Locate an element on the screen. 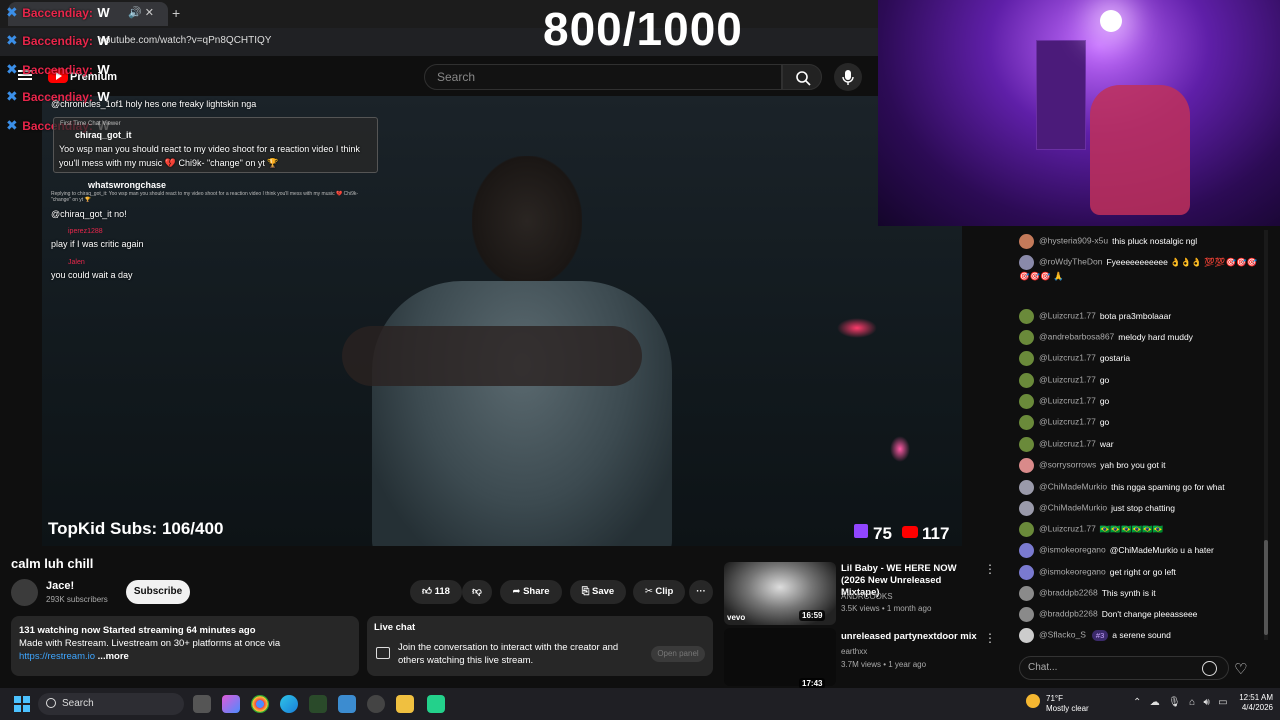 Image resolution: width=1280 pixels, height=720 pixels. chat-message: @ismokeoregano @ChiMadeMurkio u a hater is located at coordinates (1139, 550).